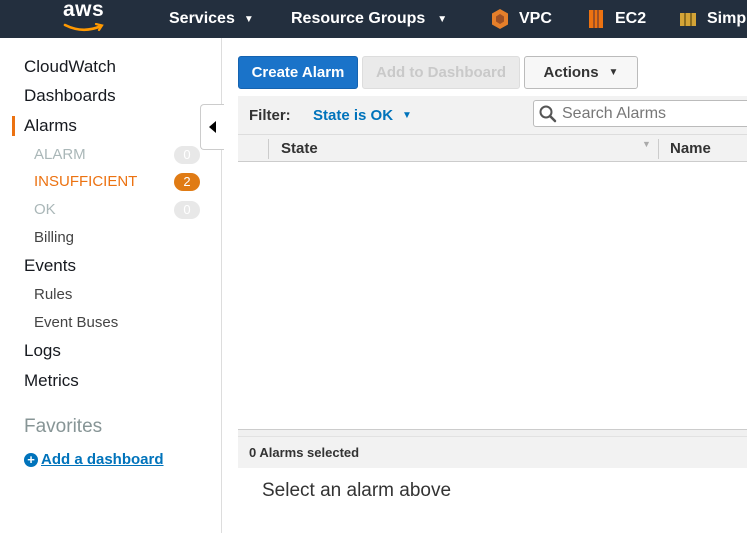  Describe the element at coordinates (304, 452) in the screenshot. I see `selected-count: 0 Alarms selected` at that location.